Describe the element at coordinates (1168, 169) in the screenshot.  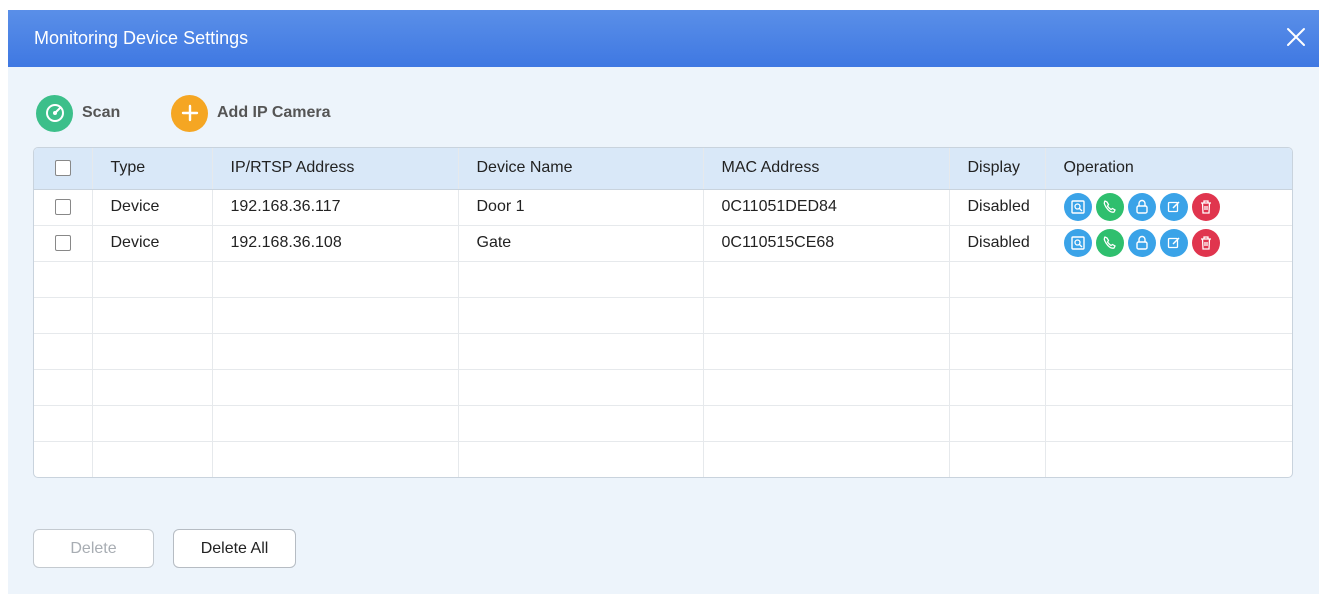
I see `column-header-operation: Operation` at that location.